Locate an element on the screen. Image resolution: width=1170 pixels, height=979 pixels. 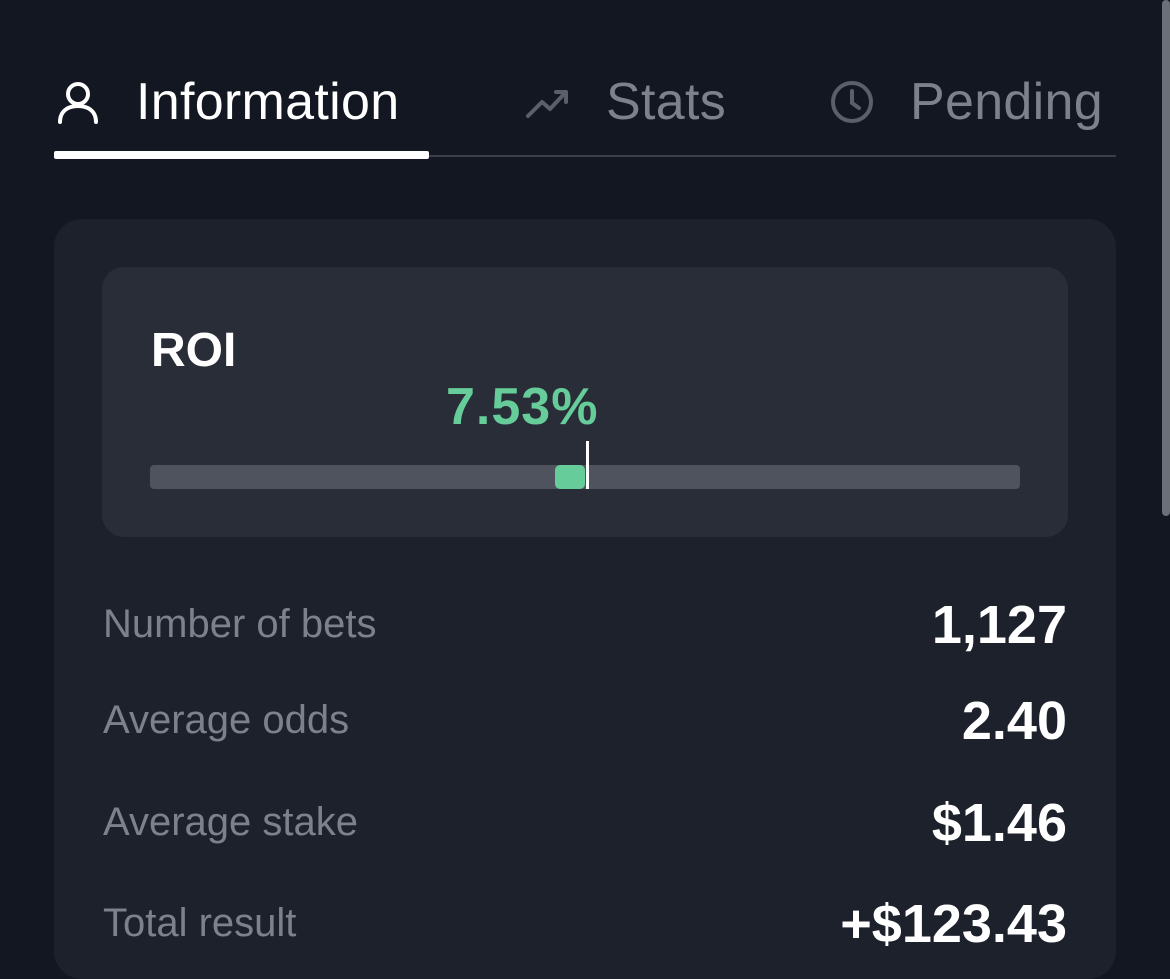
stat-row-average-odds: Average odds 2.40 is located at coordinates (585, 720).